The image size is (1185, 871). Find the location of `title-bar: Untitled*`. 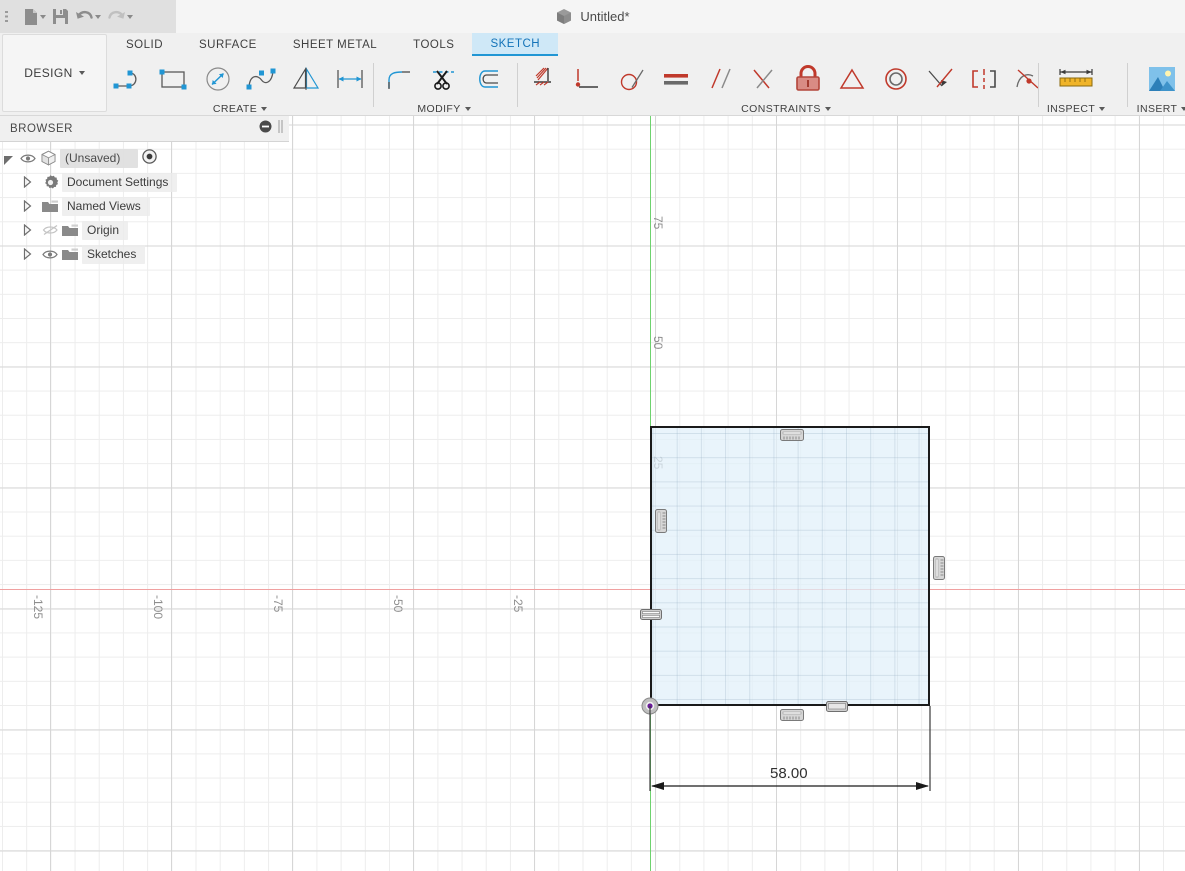

title-bar: Untitled* is located at coordinates (592, 16).